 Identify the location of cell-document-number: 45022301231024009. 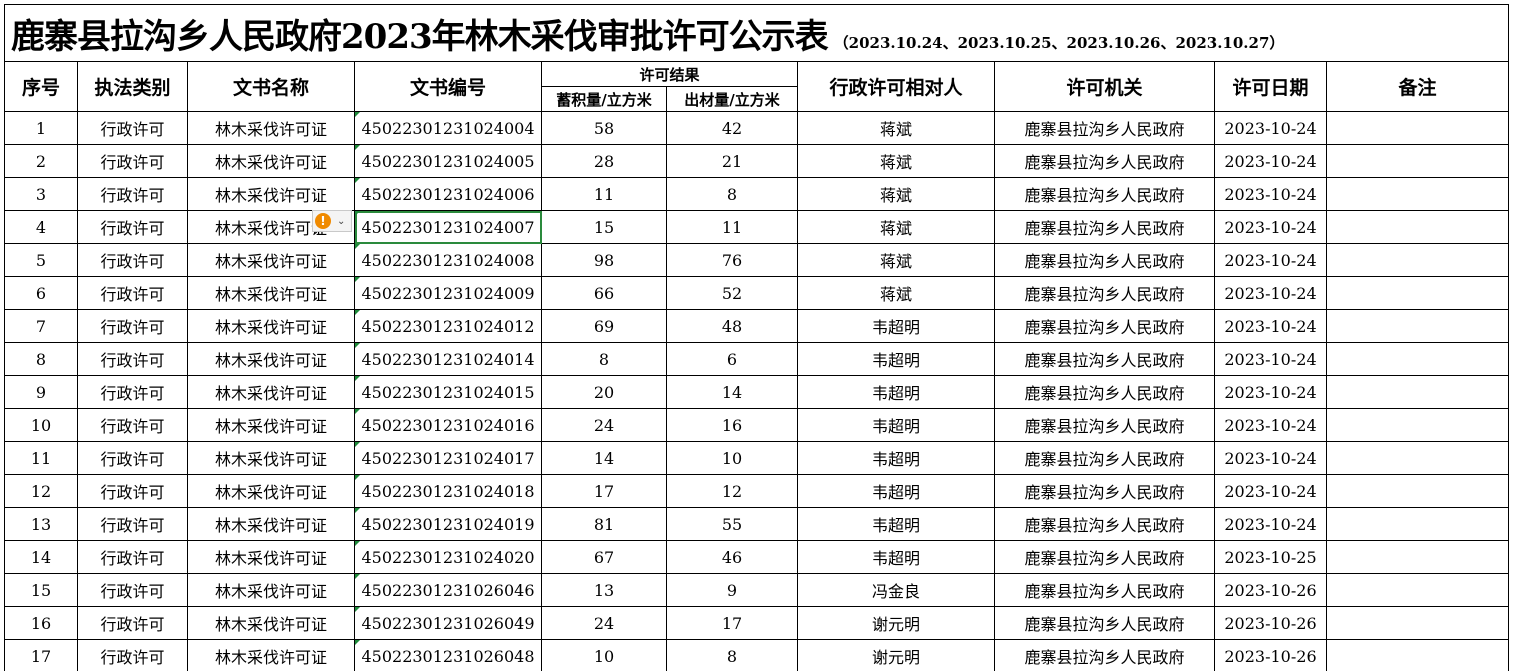
(448, 293).